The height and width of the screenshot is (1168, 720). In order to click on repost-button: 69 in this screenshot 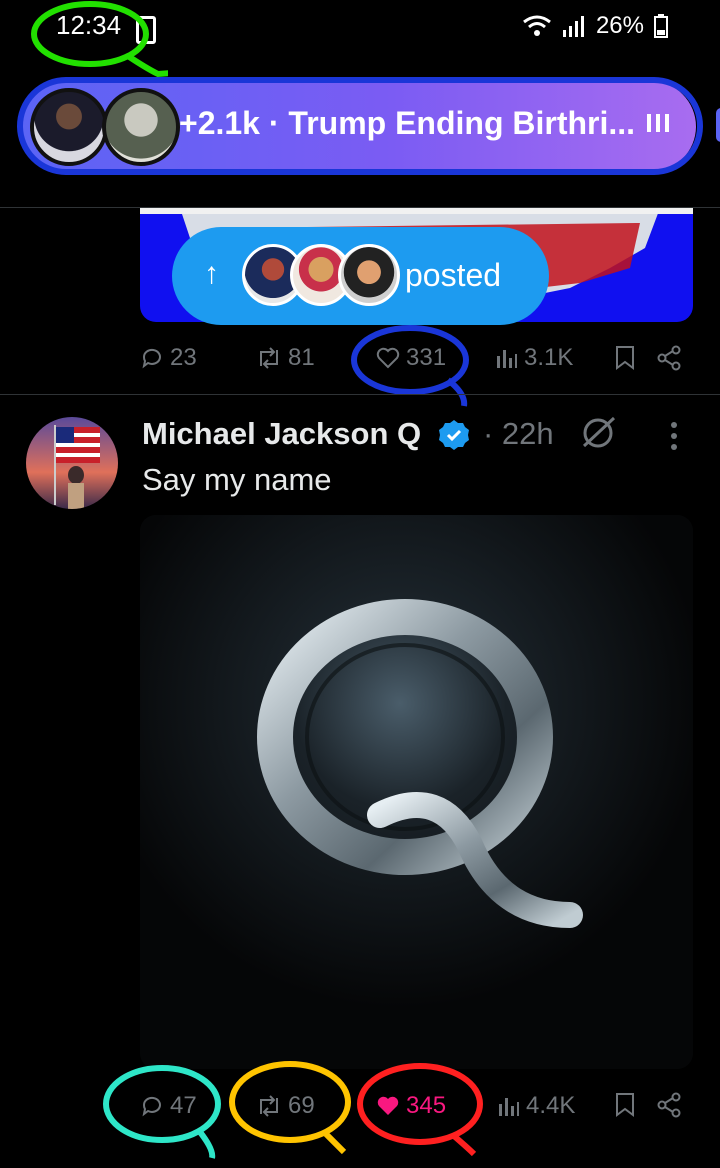, I will do `click(285, 1106)`.